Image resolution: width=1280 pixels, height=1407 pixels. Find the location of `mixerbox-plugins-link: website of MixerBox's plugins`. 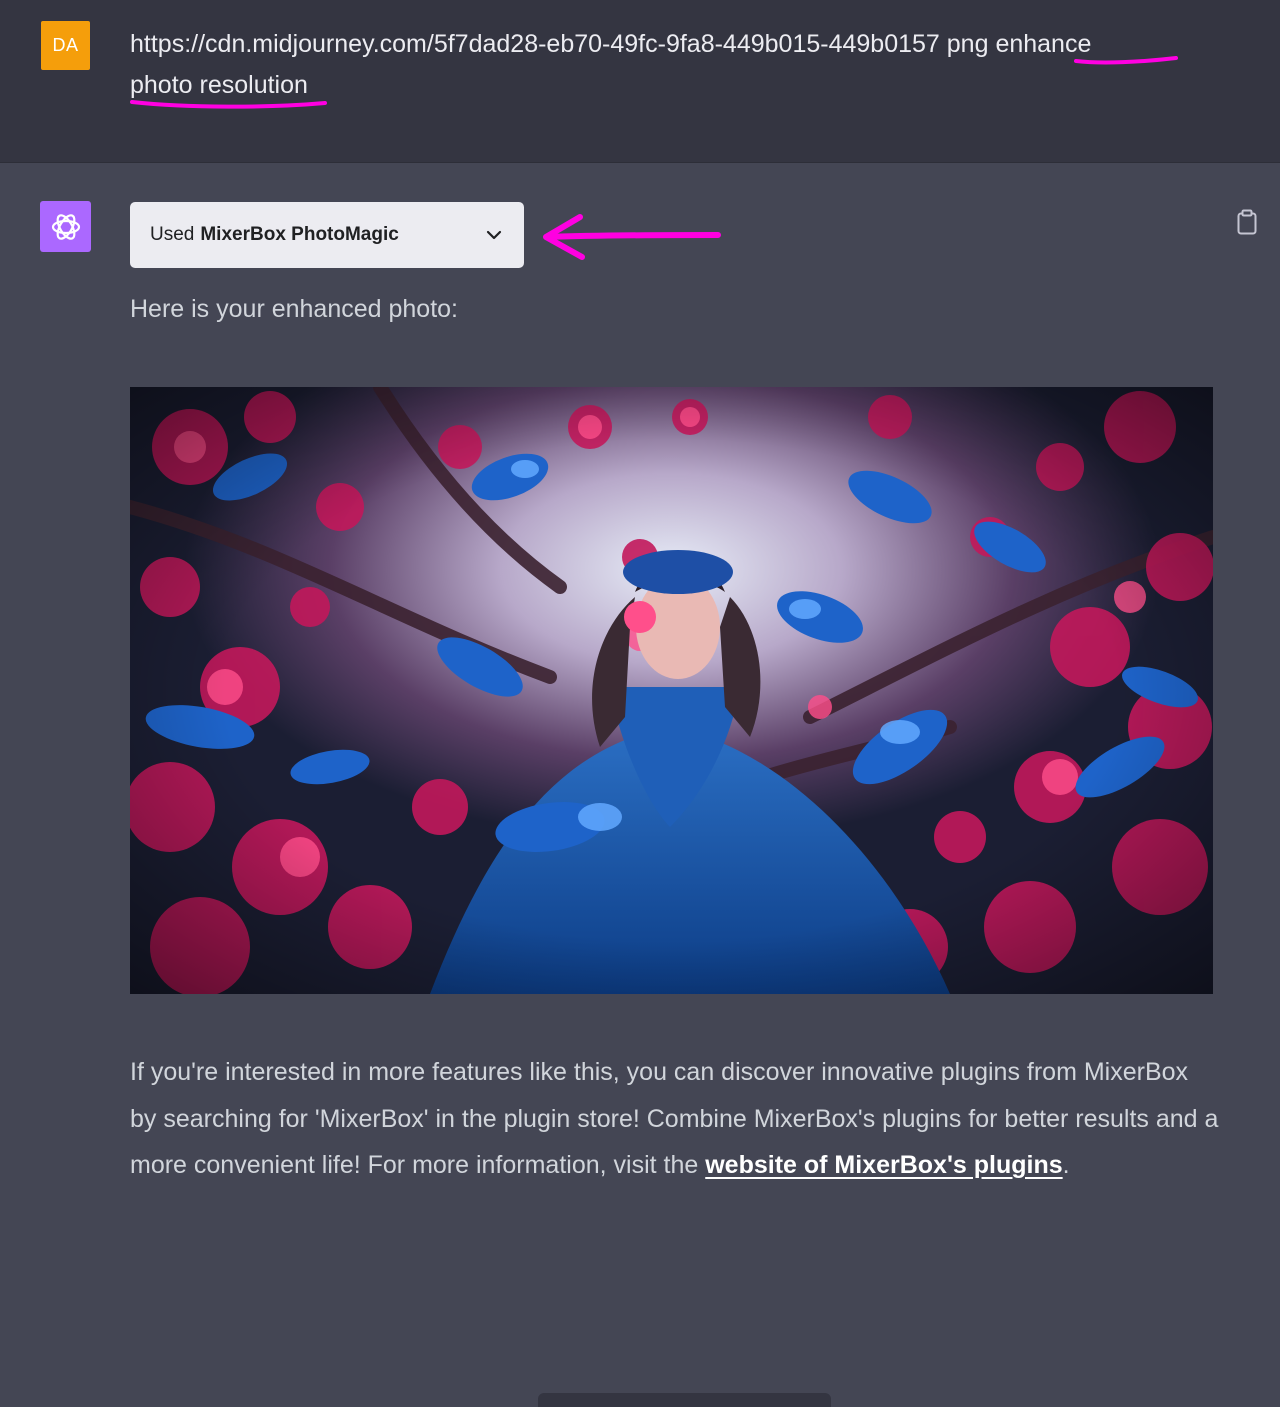

mixerbox-plugins-link: website of MixerBox's plugins is located at coordinates (883, 1165).